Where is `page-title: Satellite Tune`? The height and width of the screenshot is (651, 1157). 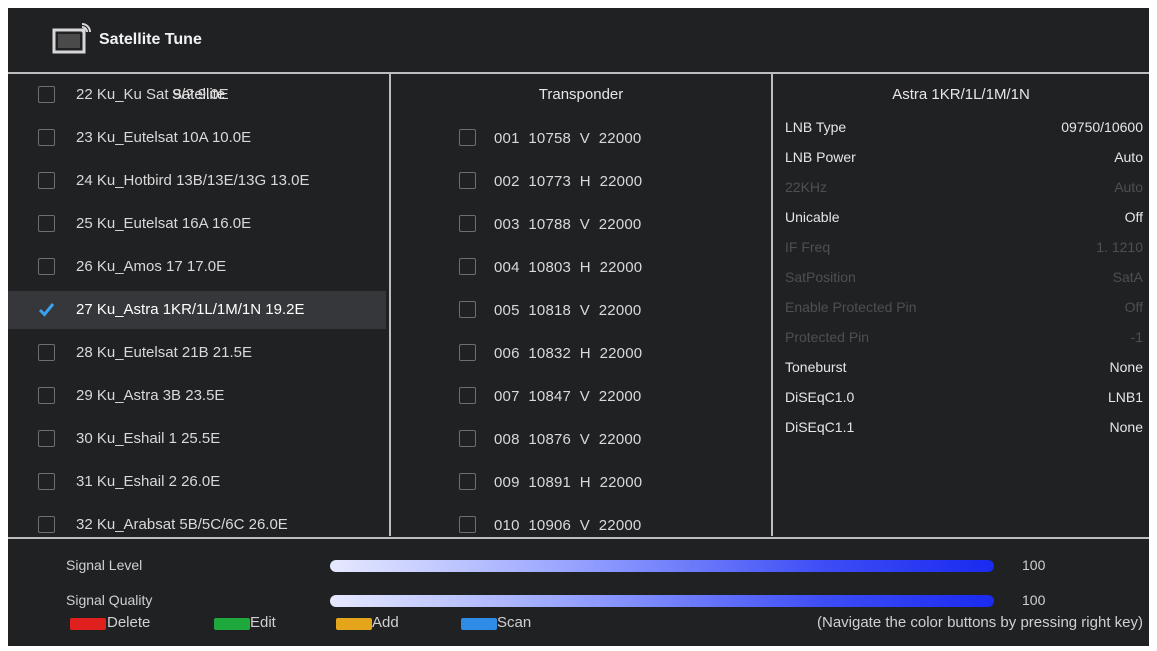 page-title: Satellite Tune is located at coordinates (150, 39).